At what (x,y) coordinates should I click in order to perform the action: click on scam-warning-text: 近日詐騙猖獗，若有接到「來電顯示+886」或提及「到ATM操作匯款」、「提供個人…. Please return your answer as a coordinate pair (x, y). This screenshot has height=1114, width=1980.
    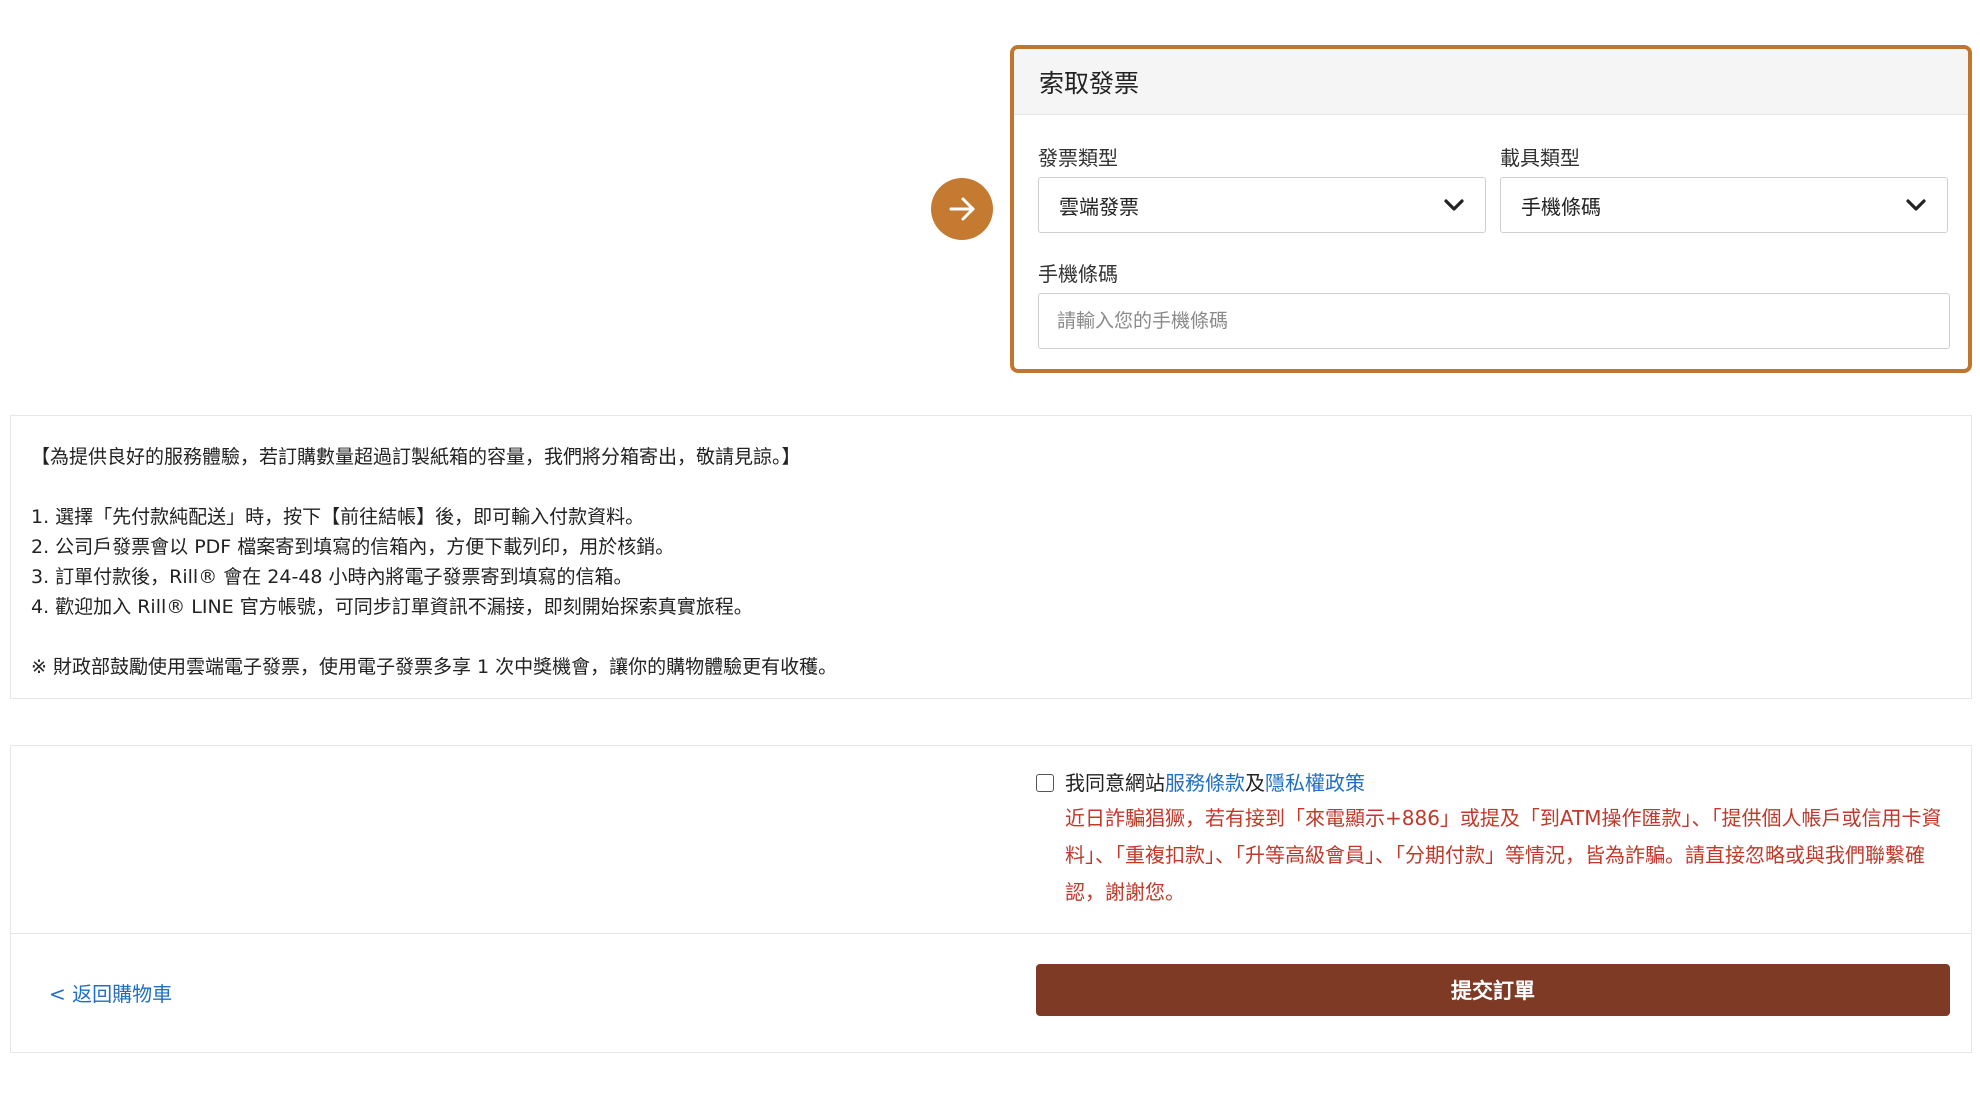
    Looking at the image, I should click on (1503, 855).